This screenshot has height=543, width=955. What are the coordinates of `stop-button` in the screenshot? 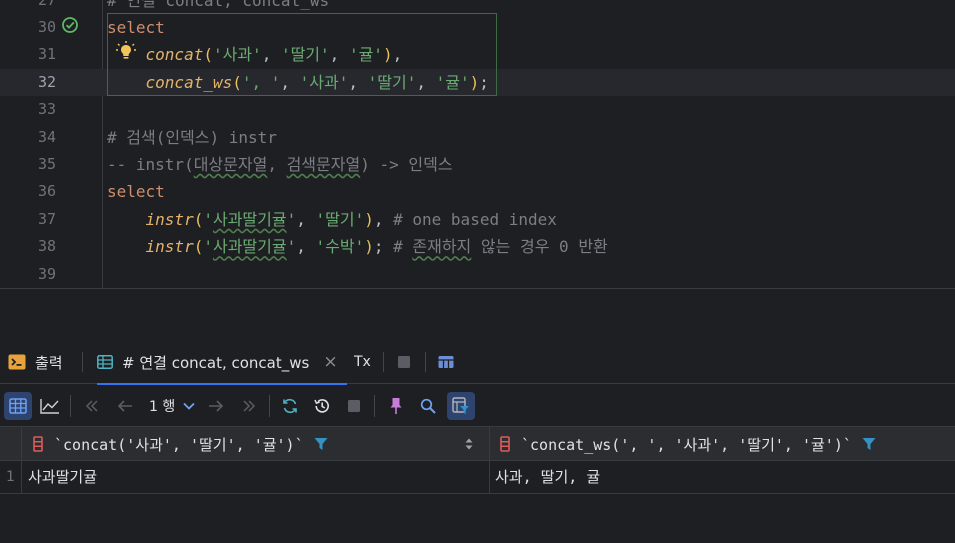 It's located at (404, 362).